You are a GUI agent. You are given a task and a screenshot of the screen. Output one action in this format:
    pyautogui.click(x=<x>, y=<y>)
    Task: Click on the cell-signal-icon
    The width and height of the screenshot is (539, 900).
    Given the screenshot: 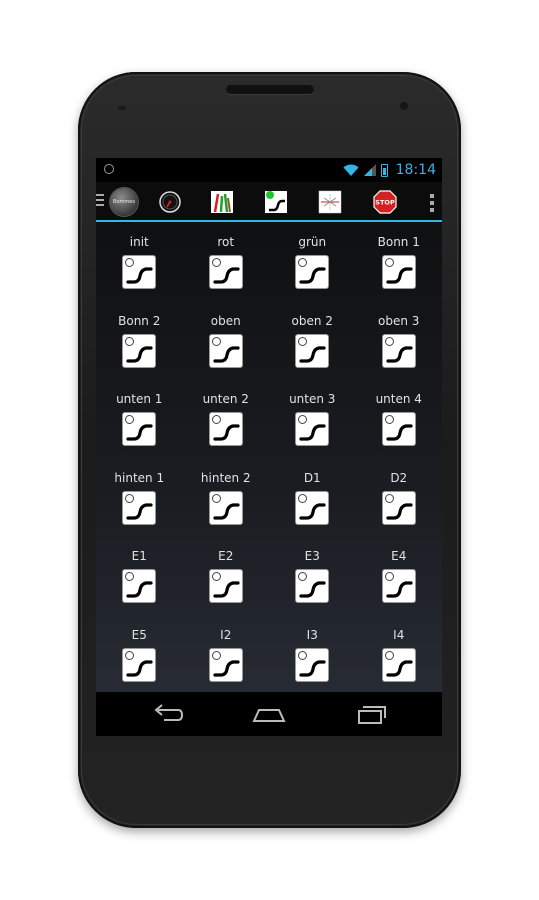 What is the action you would take?
    pyautogui.click(x=369, y=170)
    